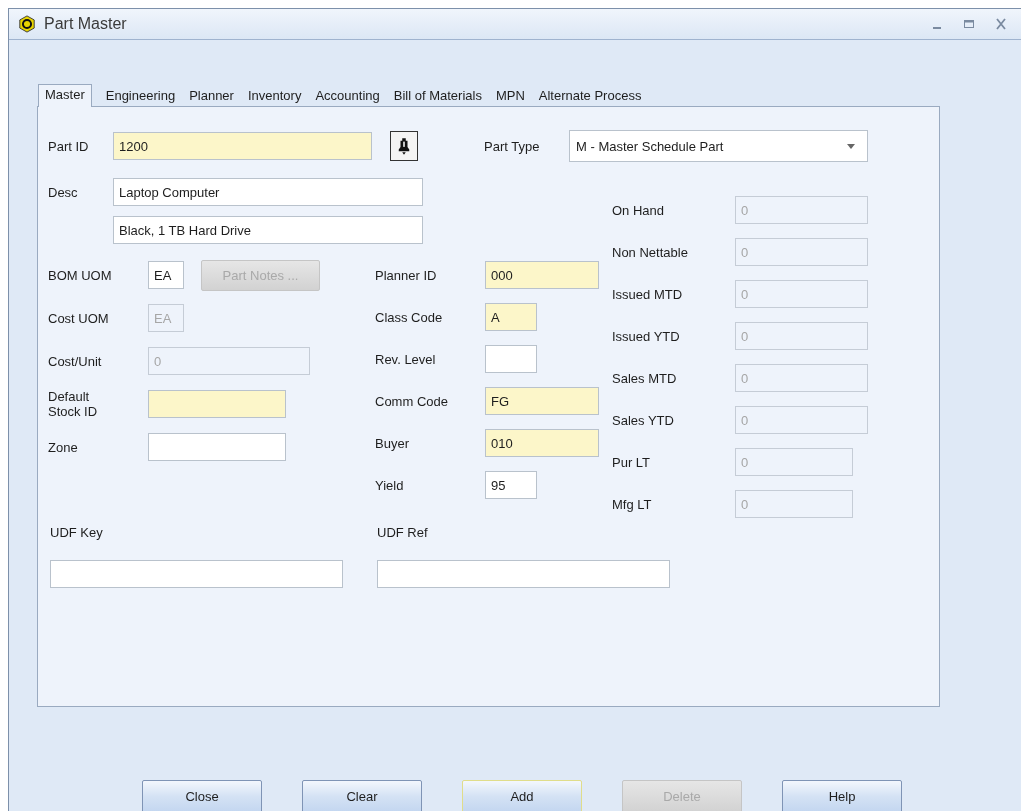 The height and width of the screenshot is (811, 1021). I want to click on field-label: Issued YTD, so click(646, 336).